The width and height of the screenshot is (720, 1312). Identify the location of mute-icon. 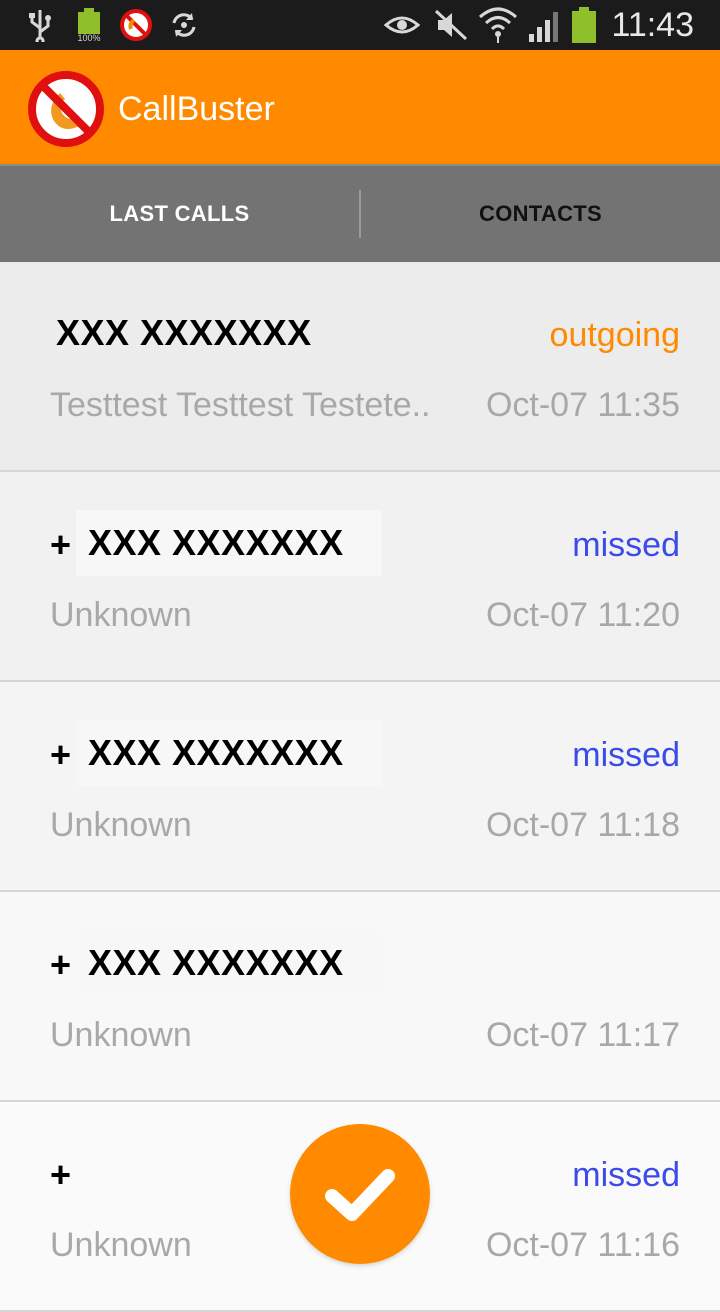
(451, 25).